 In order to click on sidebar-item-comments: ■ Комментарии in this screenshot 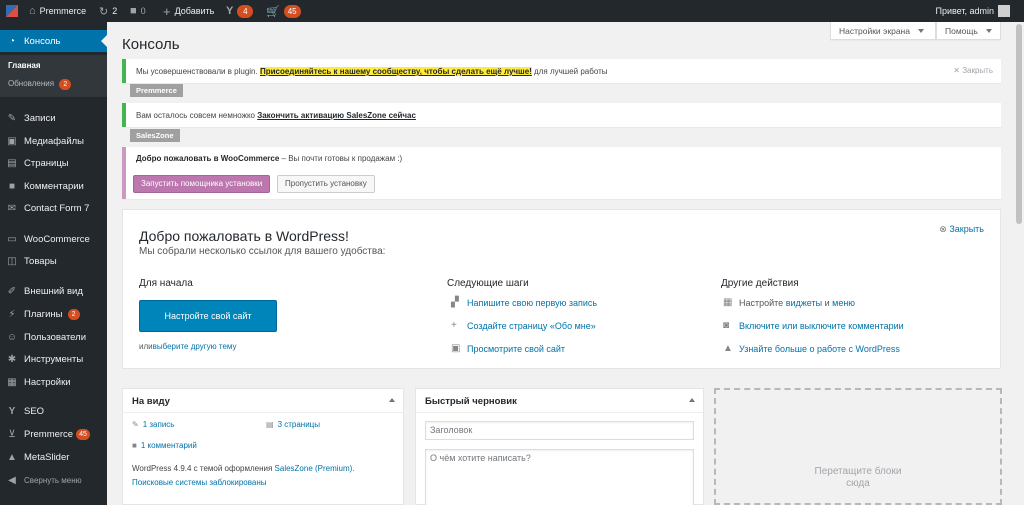, I will do `click(53, 186)`.